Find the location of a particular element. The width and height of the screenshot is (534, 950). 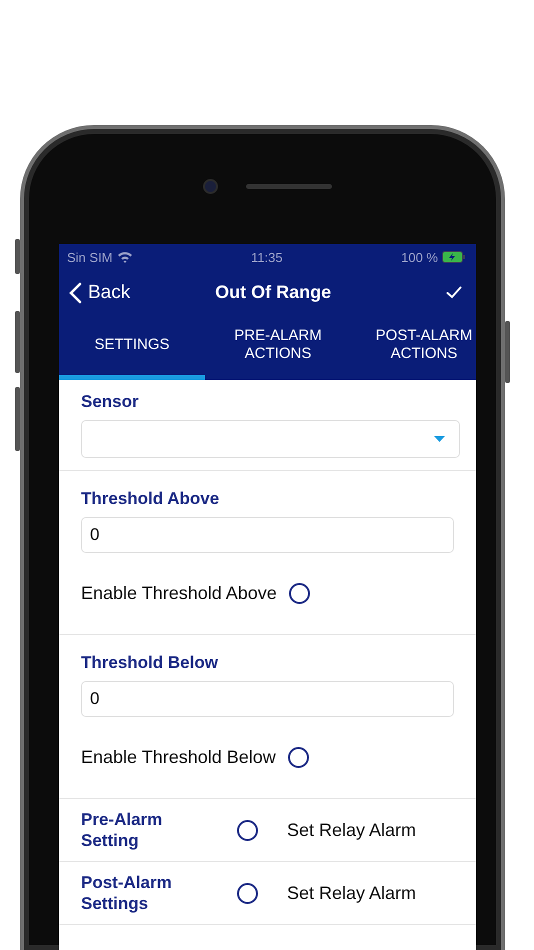

battery-percent-text: 100 % is located at coordinates (419, 257).